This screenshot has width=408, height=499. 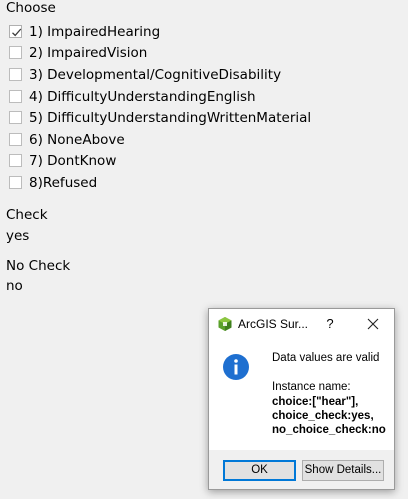 I want to click on arcgis-survey123-icon, so click(x=225, y=324).